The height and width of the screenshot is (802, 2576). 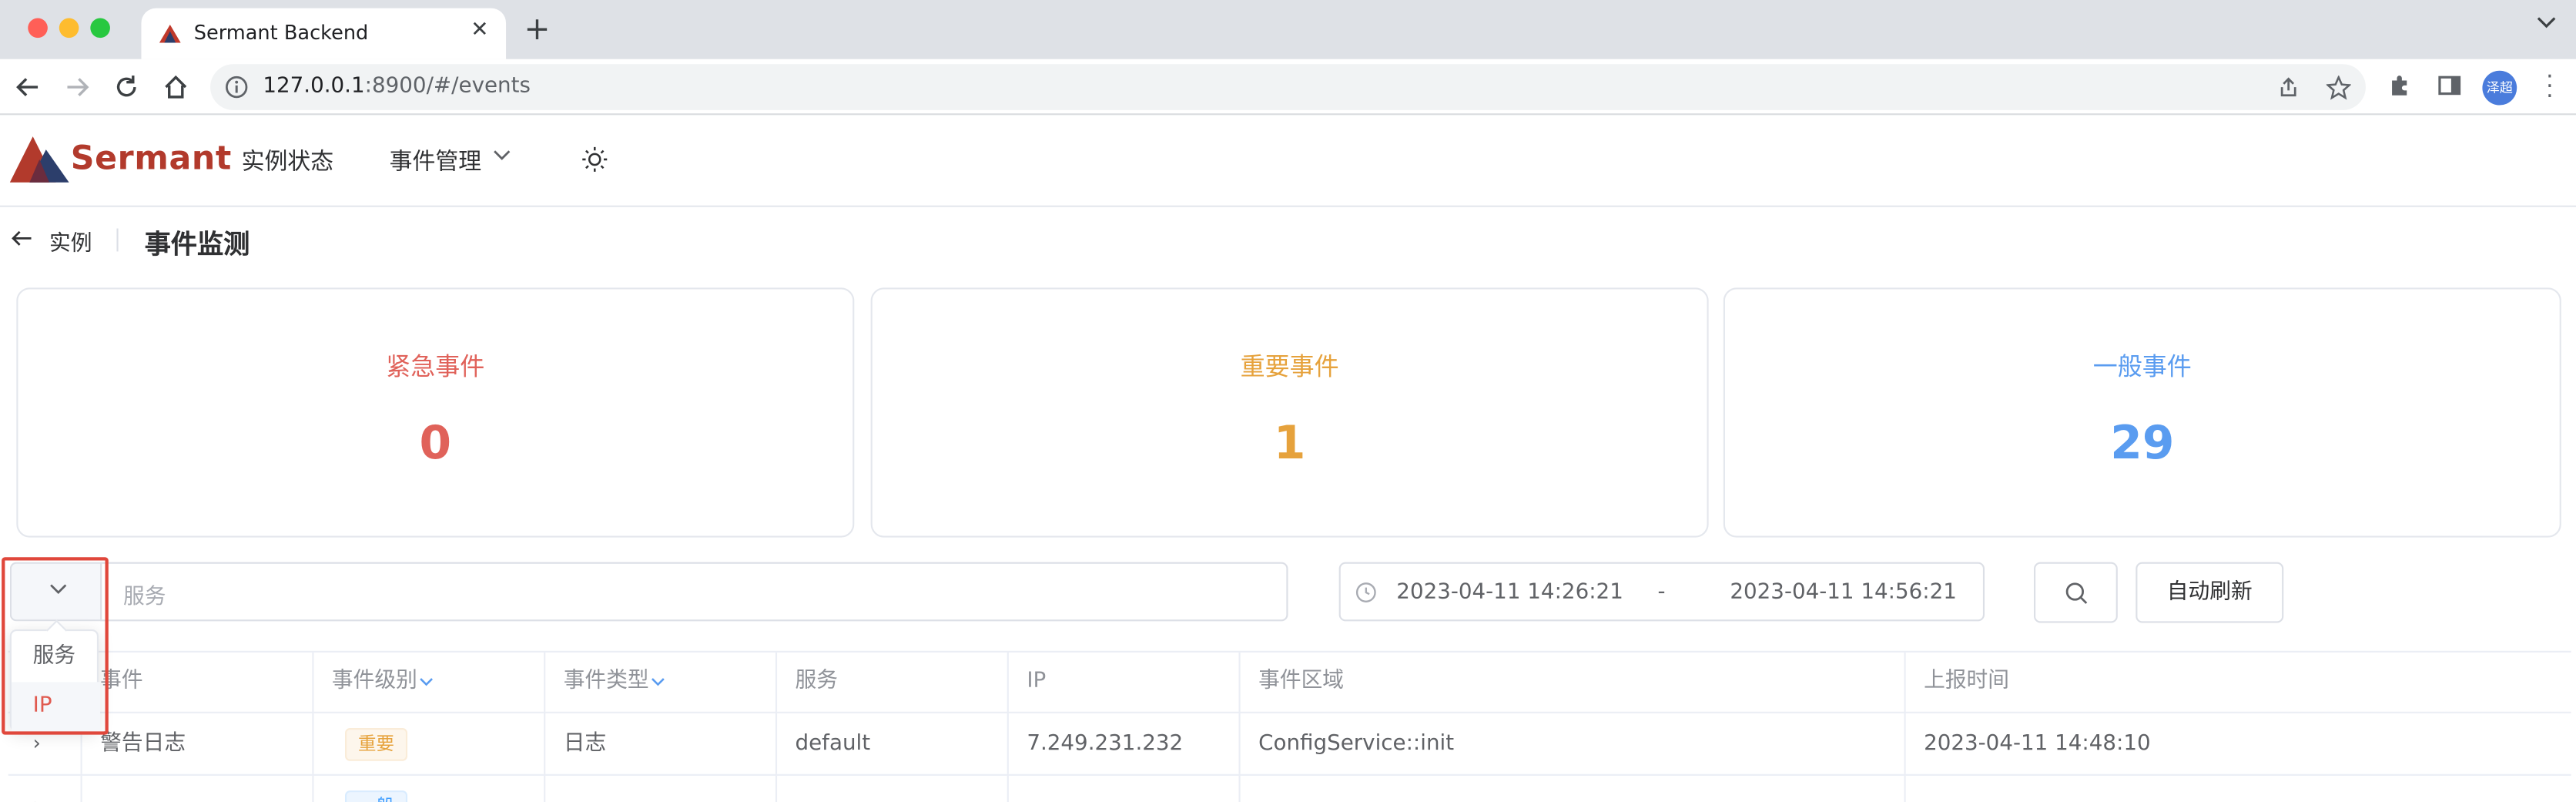 I want to click on cell-time, so click(x=2237, y=789).